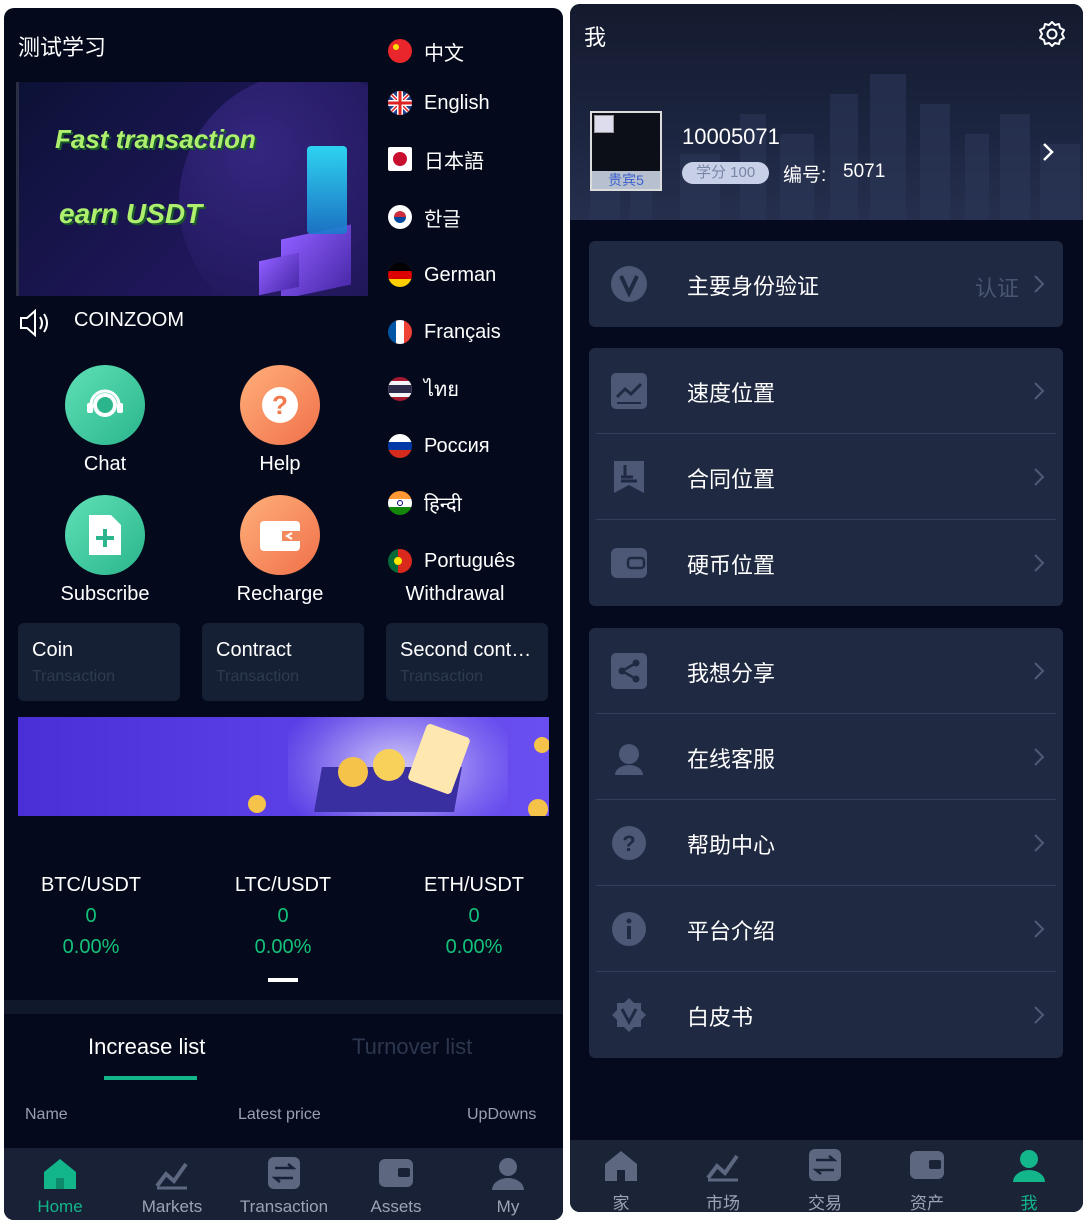 This screenshot has width=1090, height=1227. I want to click on coin-position-row: 硬币位置, so click(826, 563).